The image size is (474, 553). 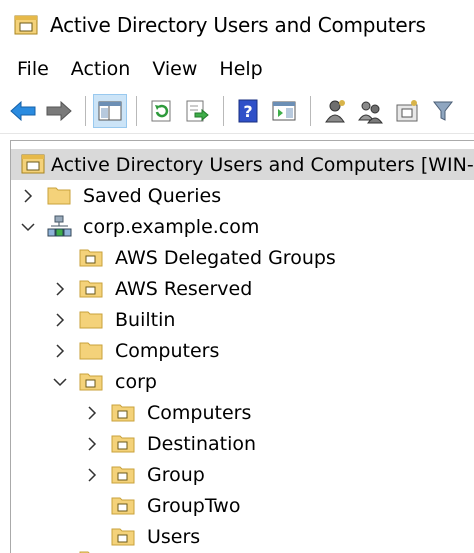 What do you see at coordinates (225, 257) in the screenshot?
I see `tree-node-label: AWS Delegated Groups` at bounding box center [225, 257].